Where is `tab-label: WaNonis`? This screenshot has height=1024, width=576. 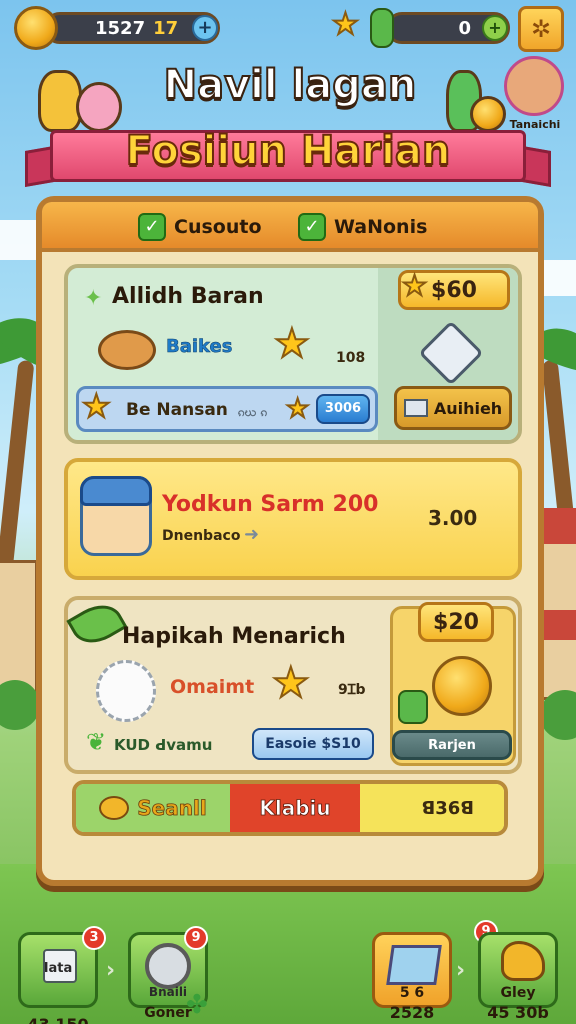
tab-label: WaNonis is located at coordinates (381, 227).